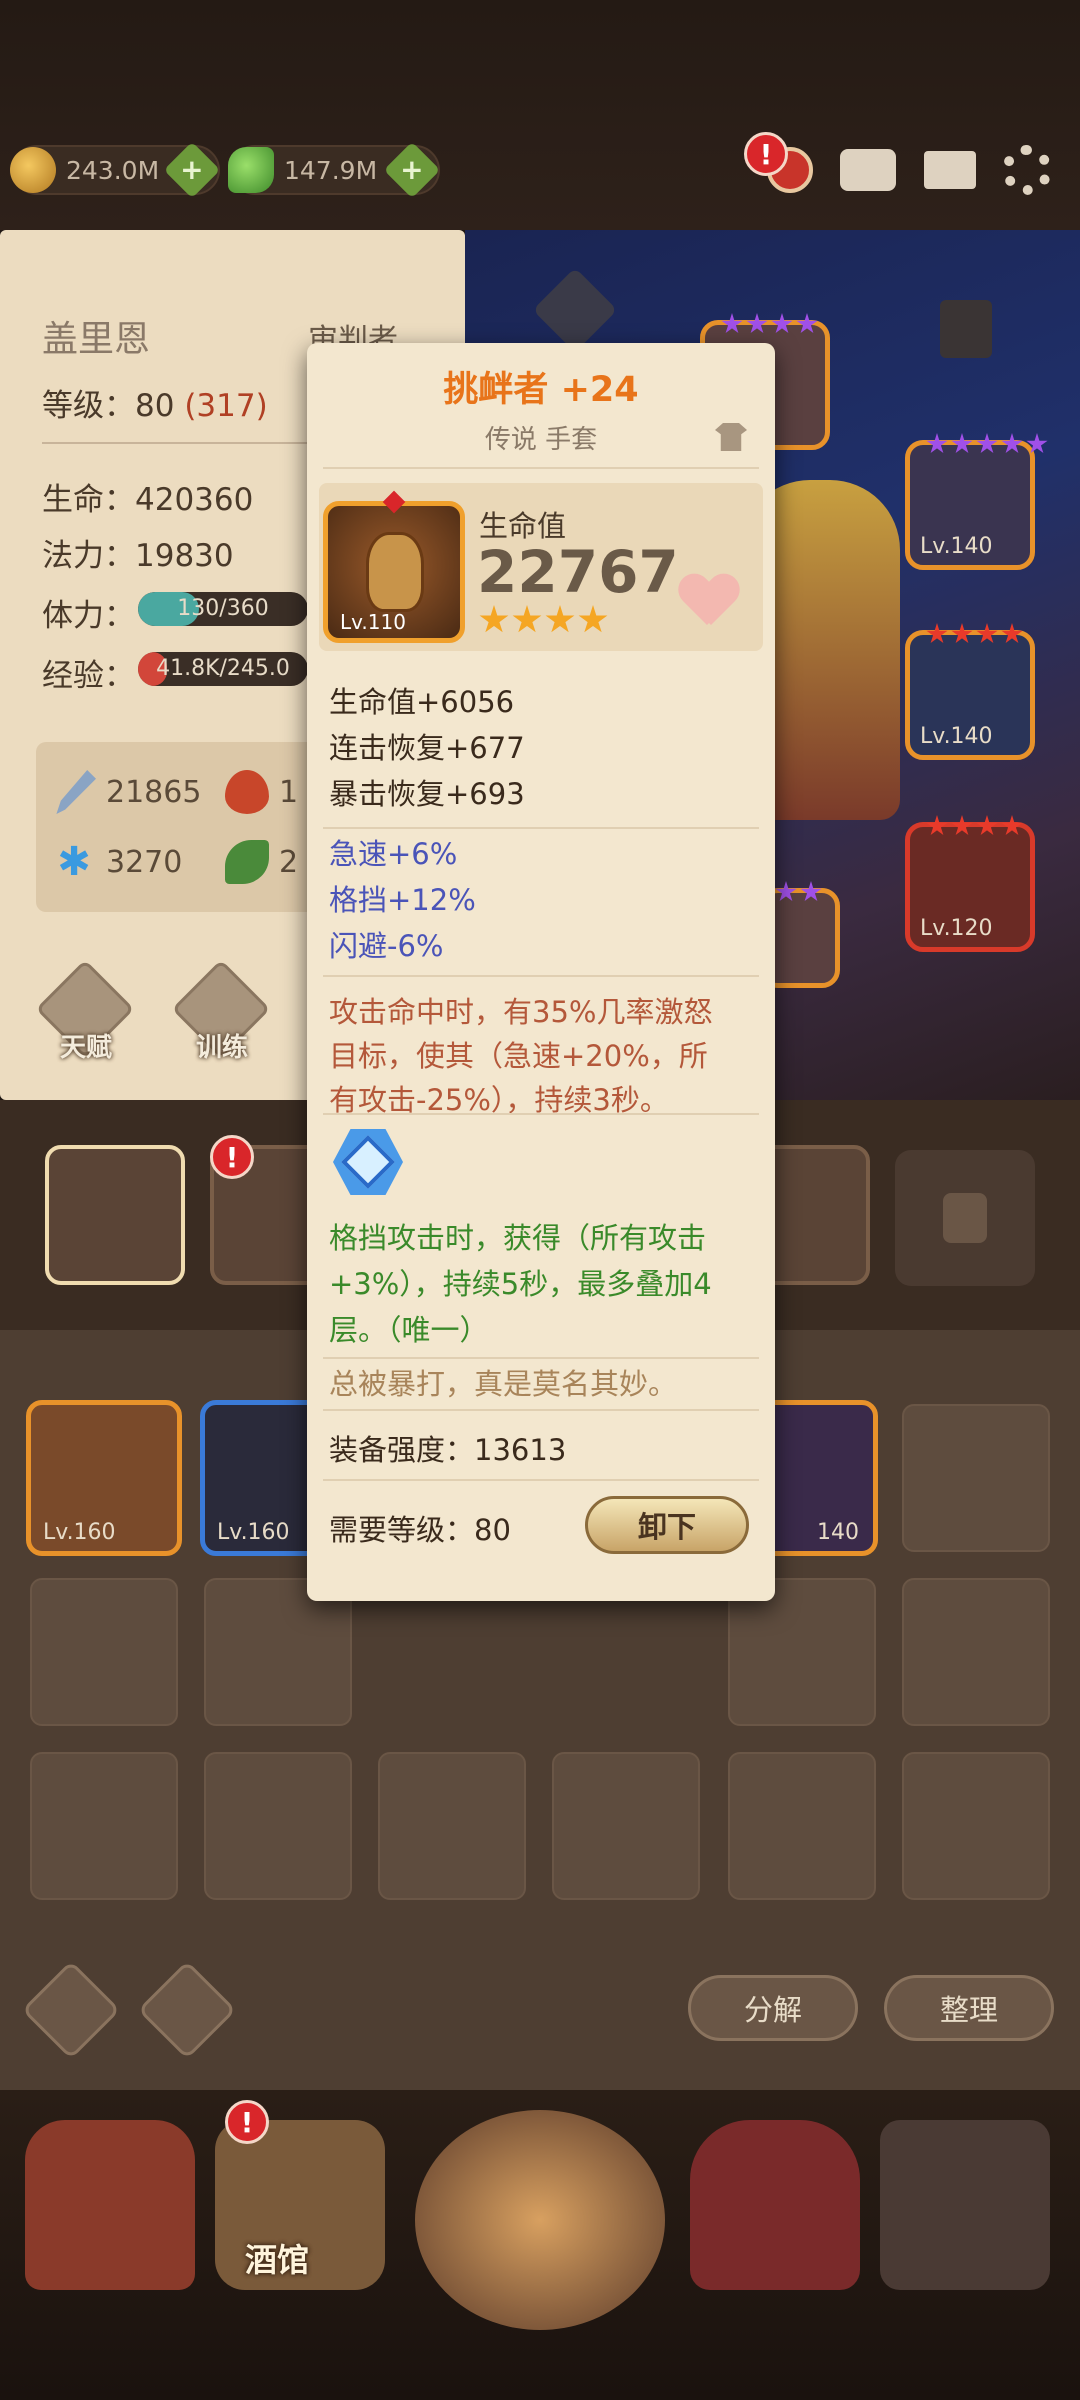 The image size is (1080, 2400). I want to click on attack-value: 21865, so click(154, 792).